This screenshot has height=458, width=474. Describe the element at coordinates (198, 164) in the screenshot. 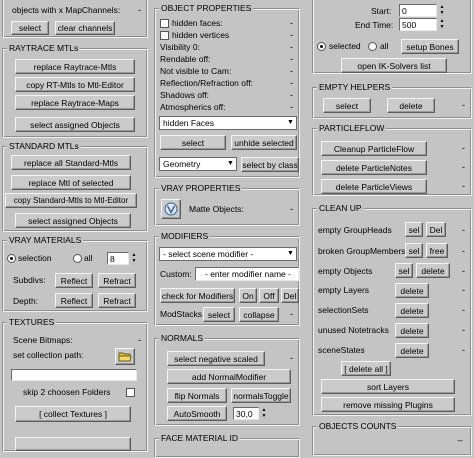

I see `class-dropdown: Geometry ▼` at that location.